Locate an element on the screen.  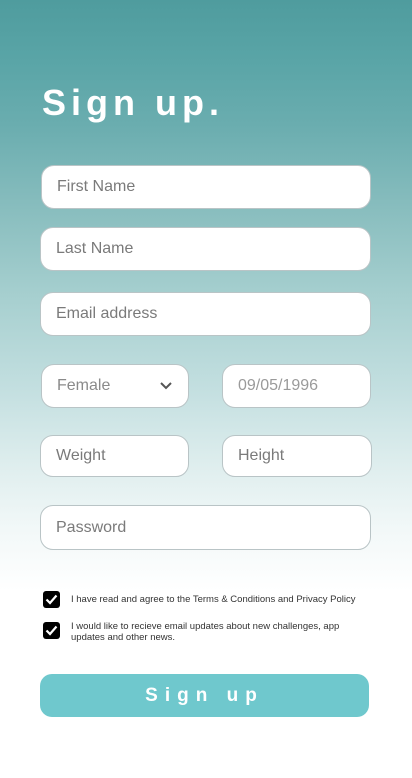
weight-input is located at coordinates (114, 456).